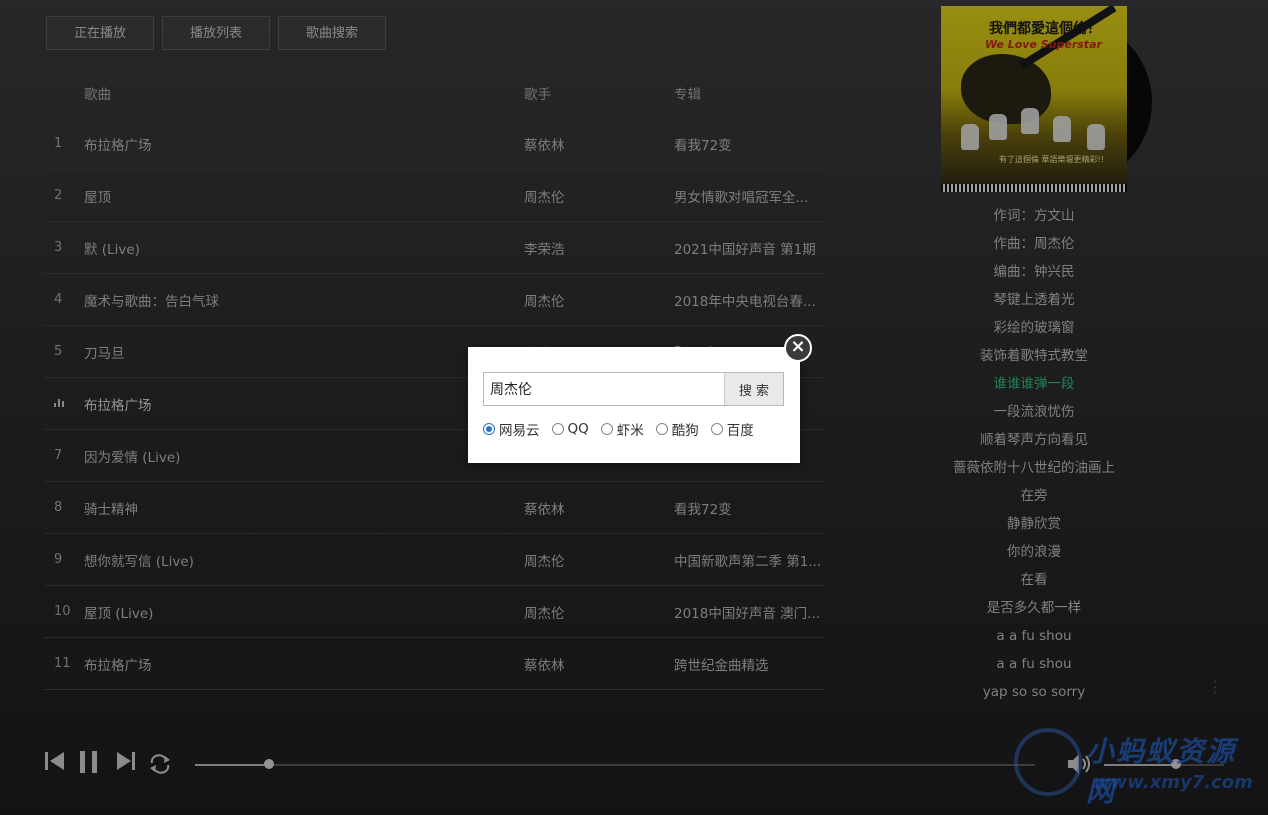 The height and width of the screenshot is (815, 1268). I want to click on source-label: 酷狗, so click(685, 431).